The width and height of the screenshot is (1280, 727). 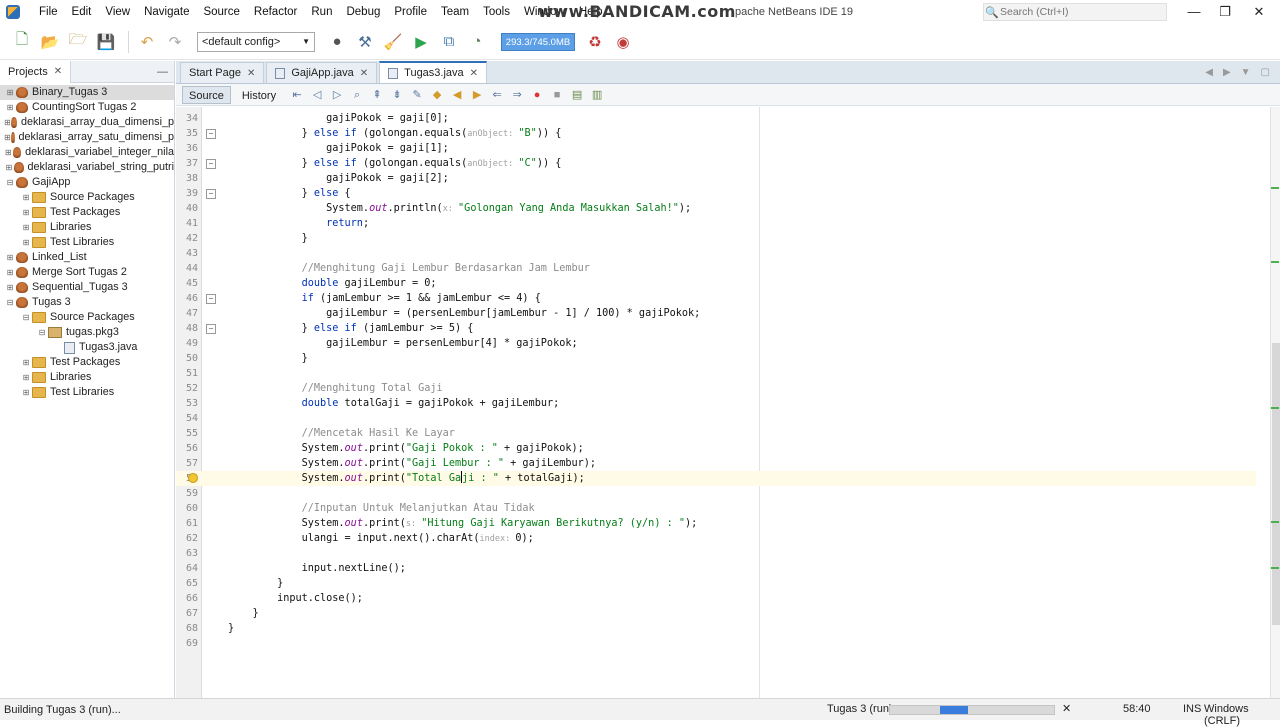 I want to click on comment-icon: ▤, so click(x=577, y=95).